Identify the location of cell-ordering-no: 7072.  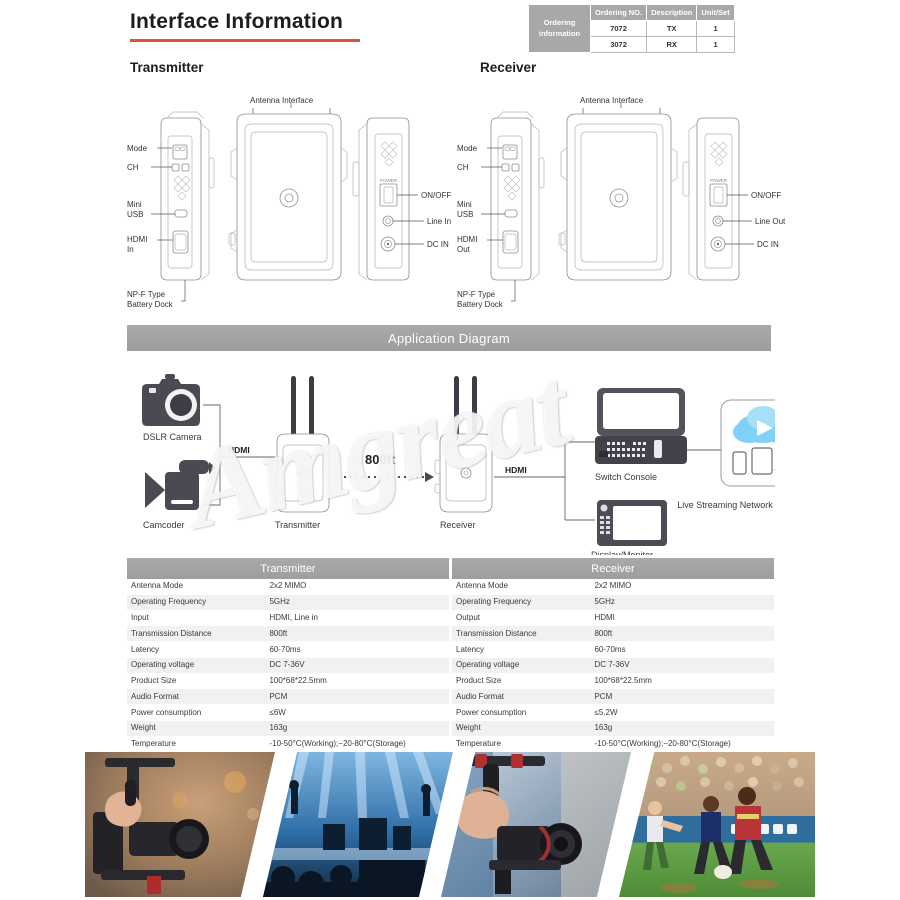
(618, 28).